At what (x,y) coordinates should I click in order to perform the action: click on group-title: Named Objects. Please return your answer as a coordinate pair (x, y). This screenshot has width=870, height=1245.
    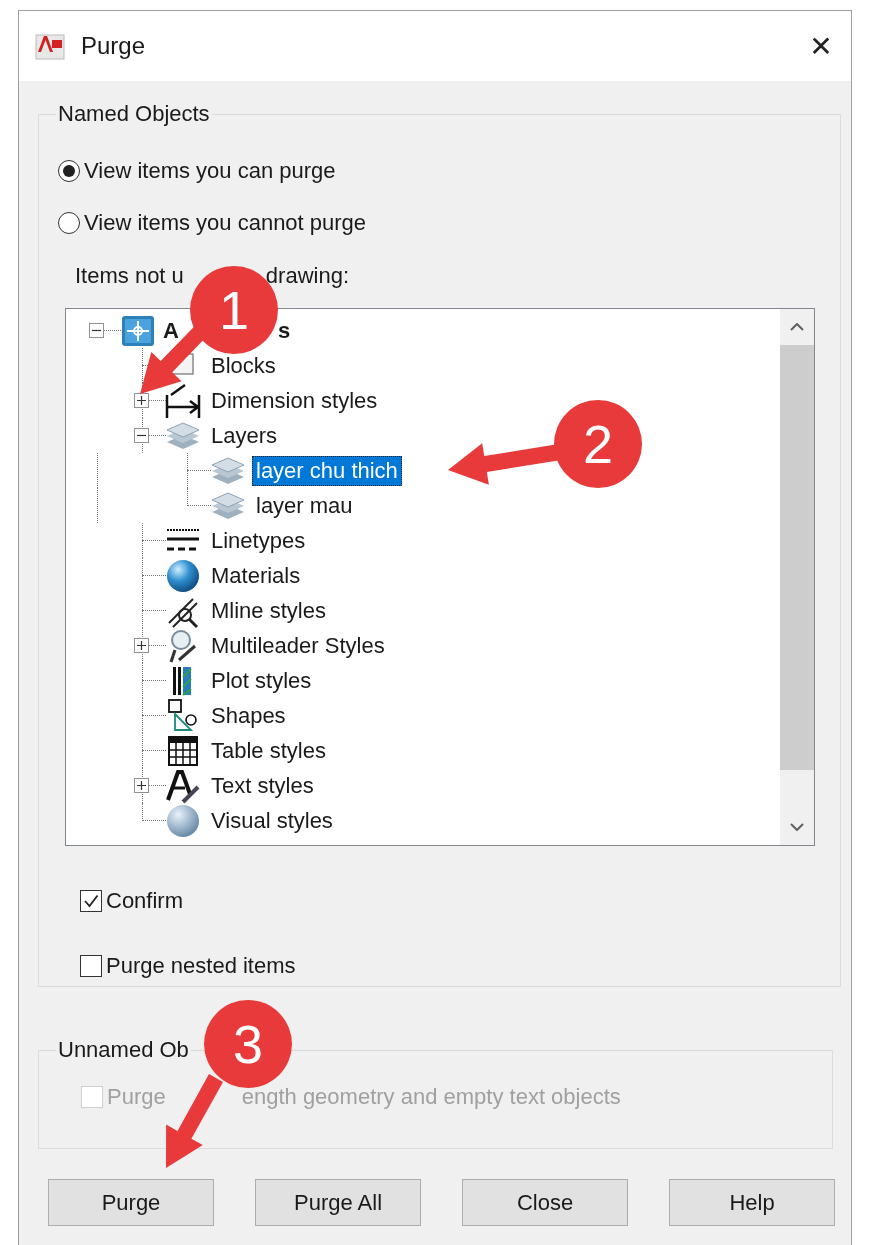
    Looking at the image, I should click on (134, 114).